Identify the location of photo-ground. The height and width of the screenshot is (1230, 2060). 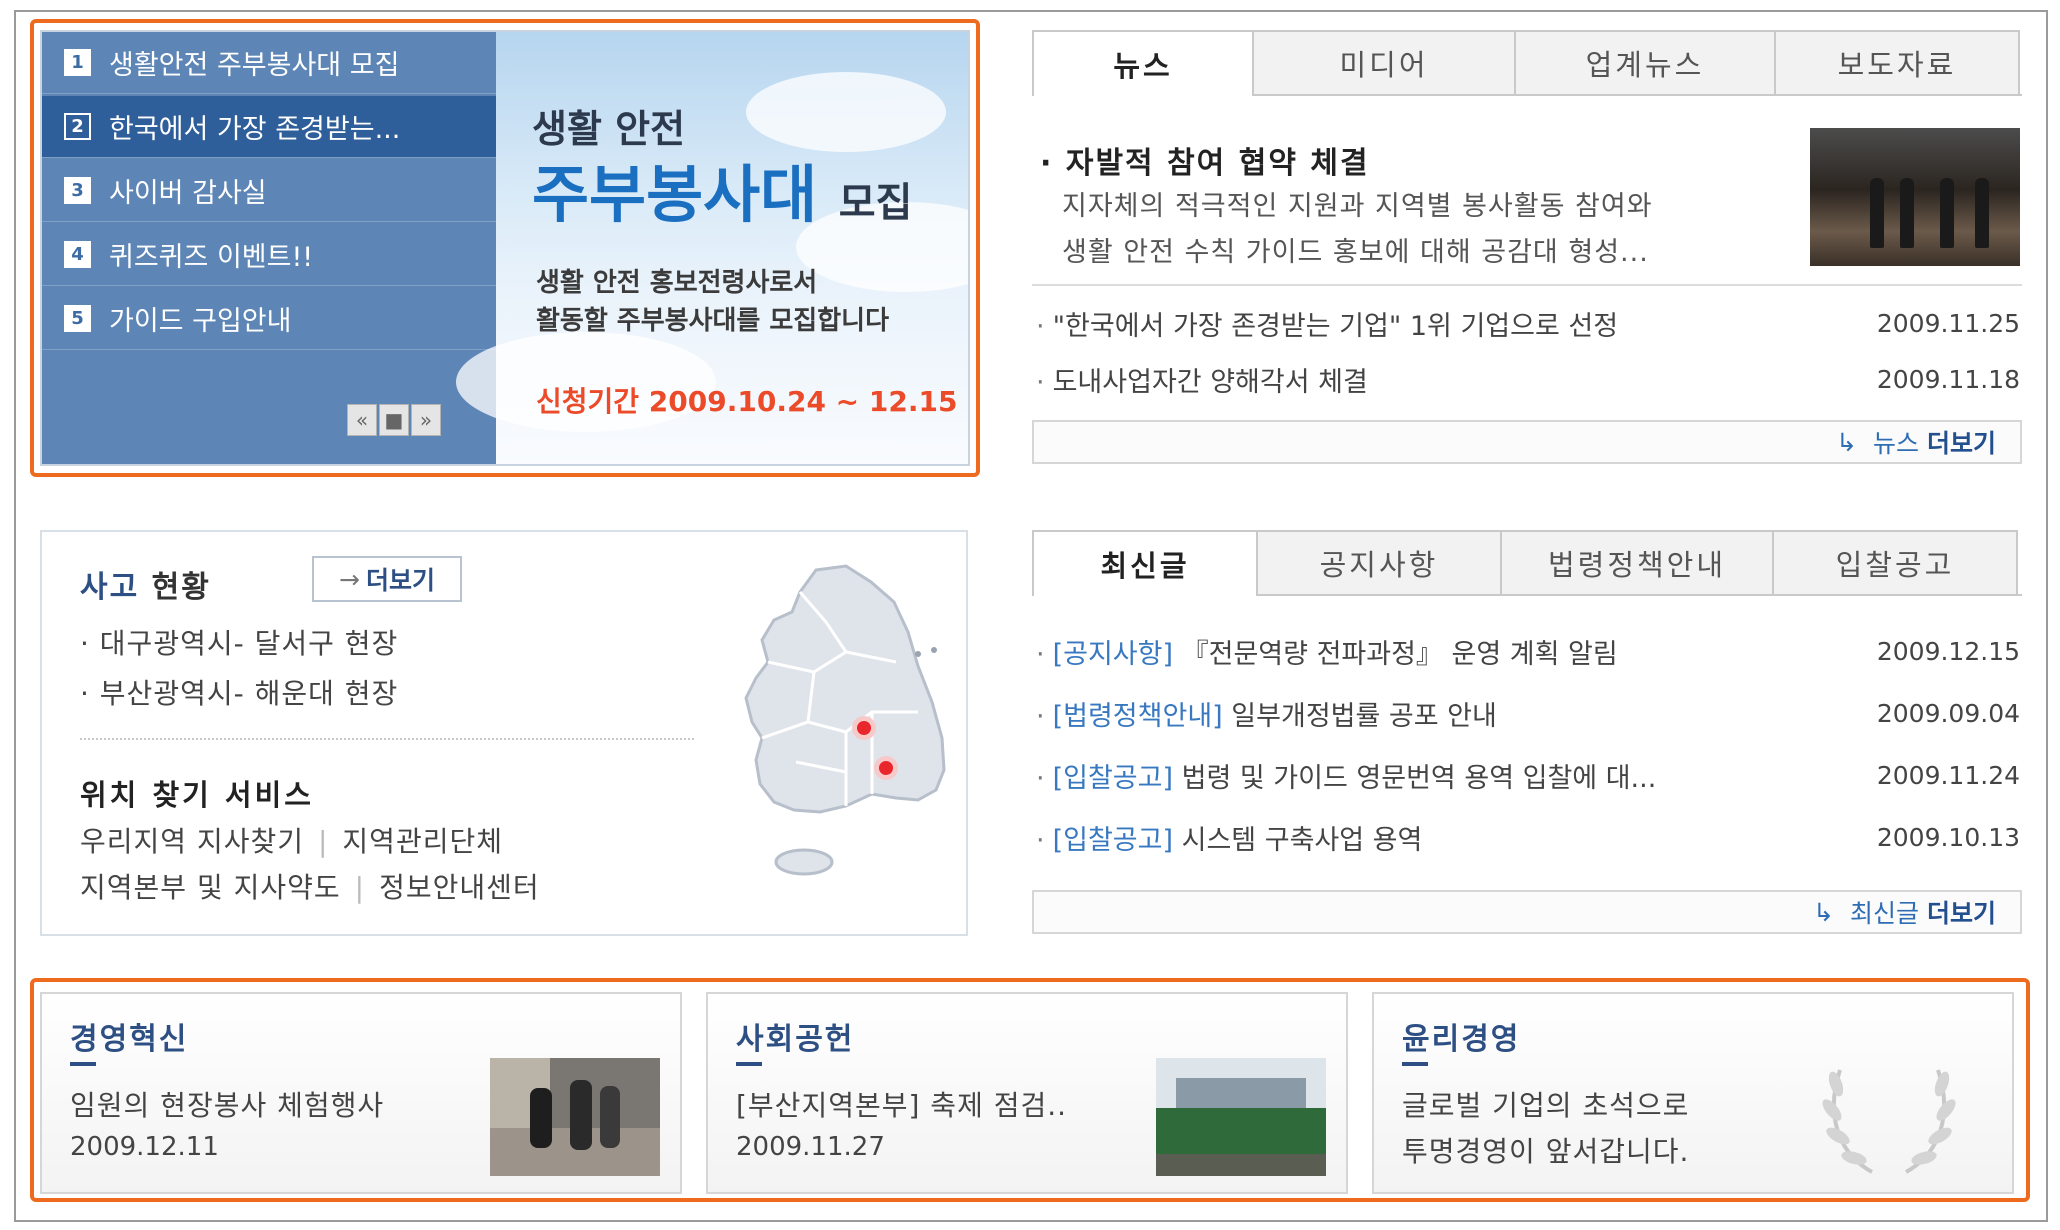
(1241, 1165).